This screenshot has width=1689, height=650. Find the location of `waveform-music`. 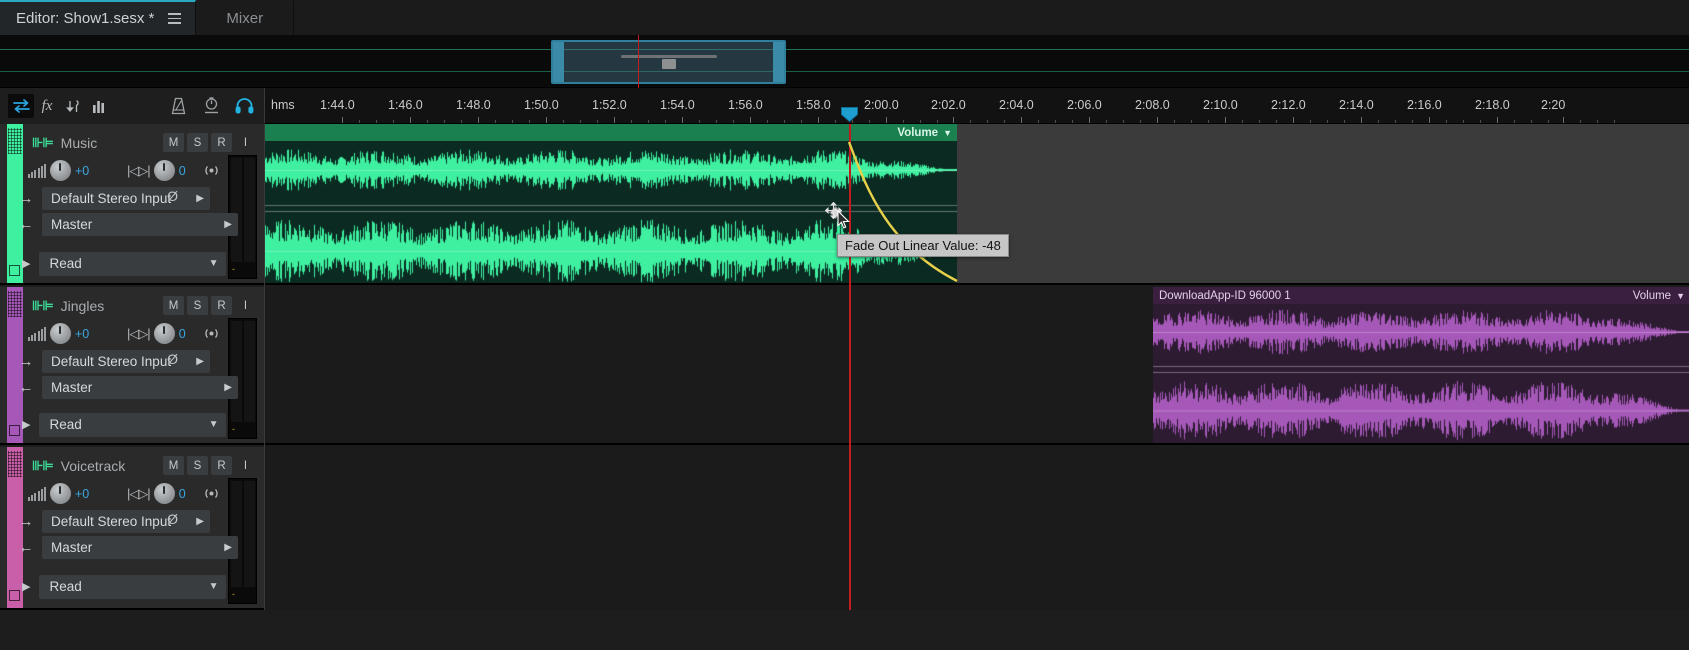

waveform-music is located at coordinates (611, 212).